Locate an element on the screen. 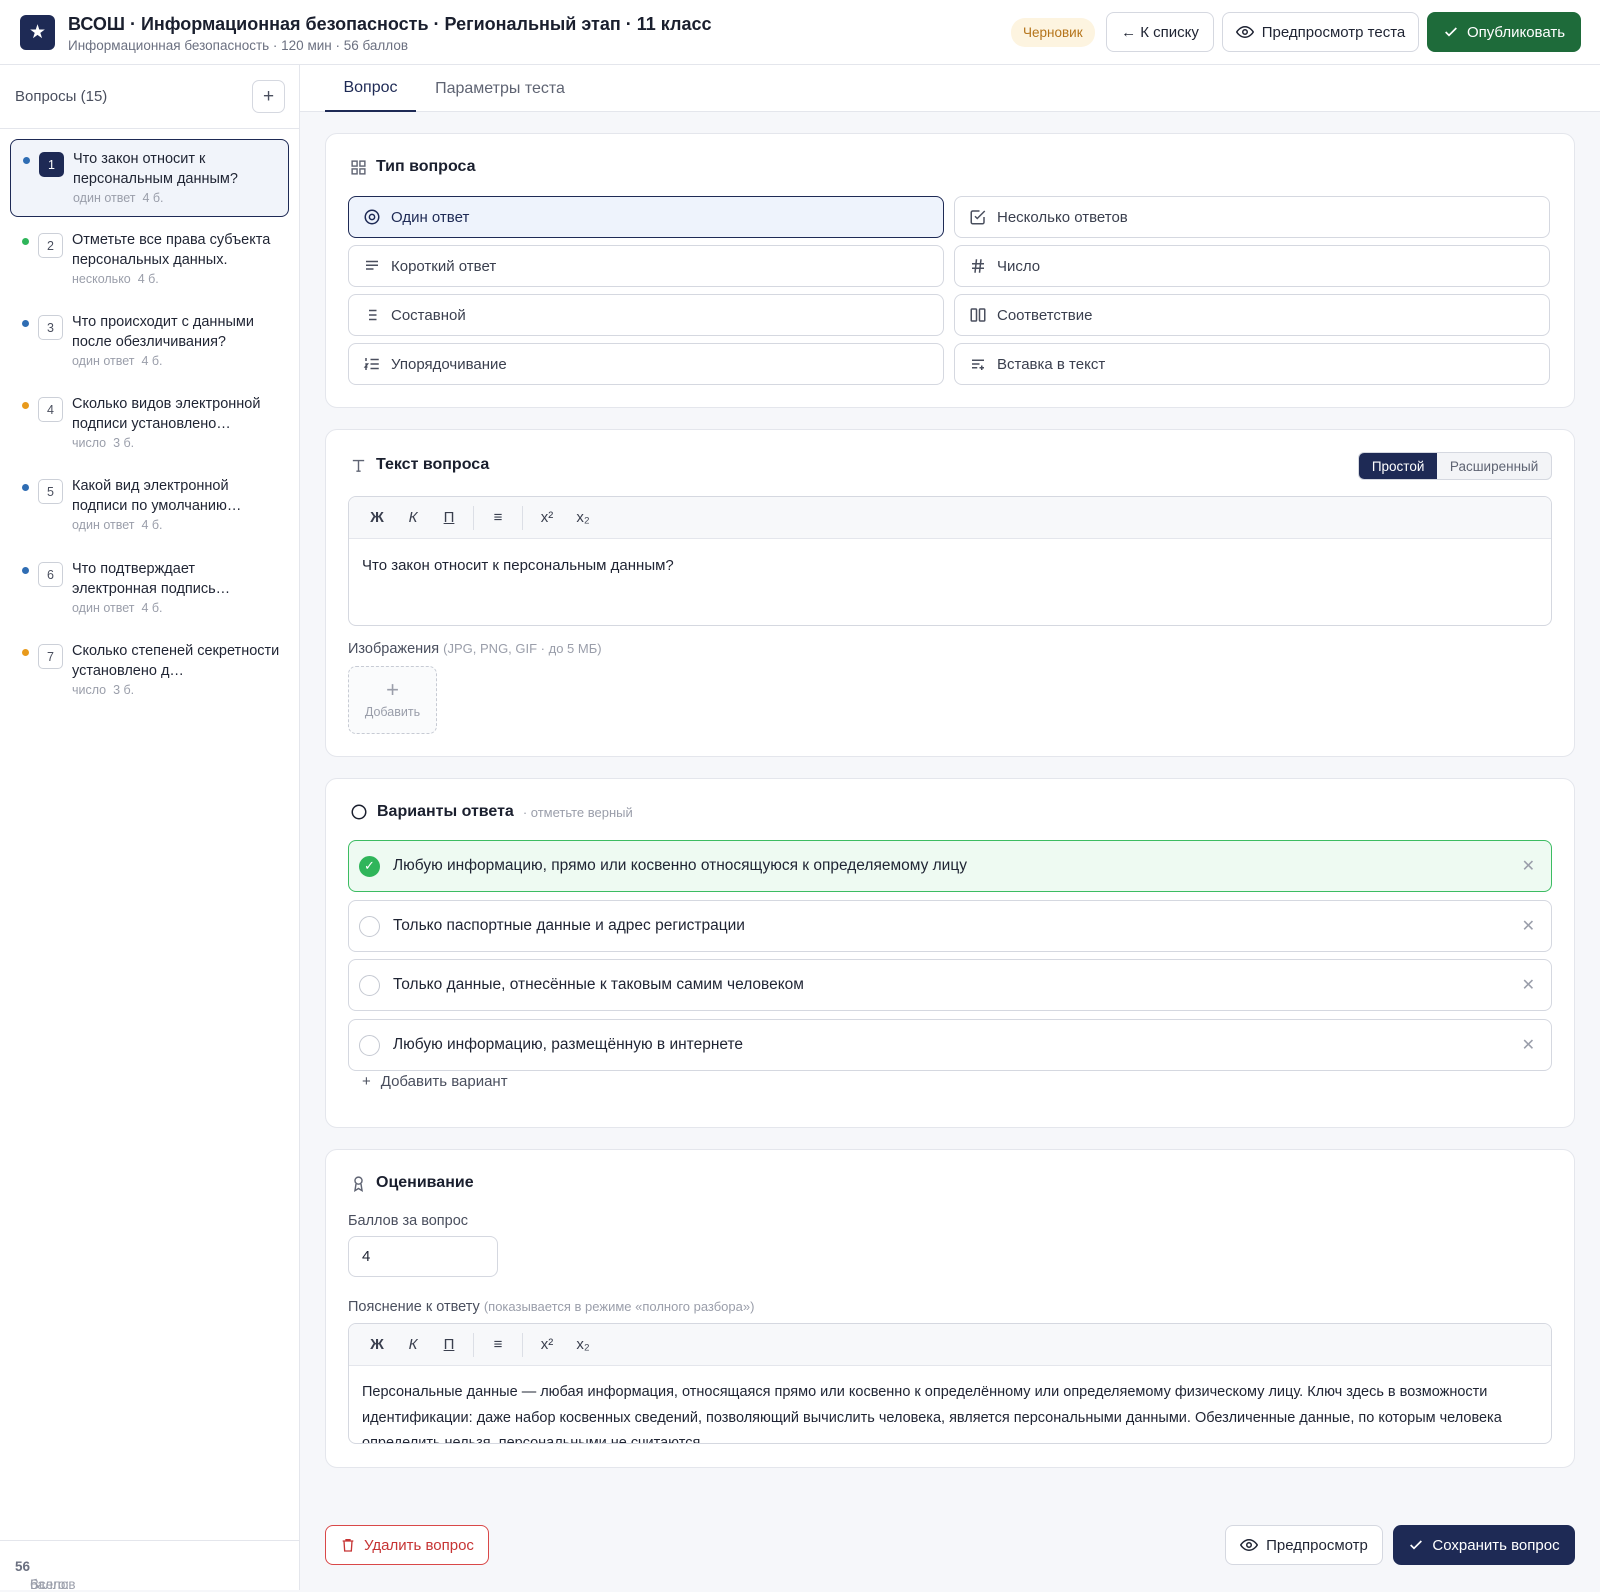  preview-test-button: Предпросмотр теста is located at coordinates (1320, 32).